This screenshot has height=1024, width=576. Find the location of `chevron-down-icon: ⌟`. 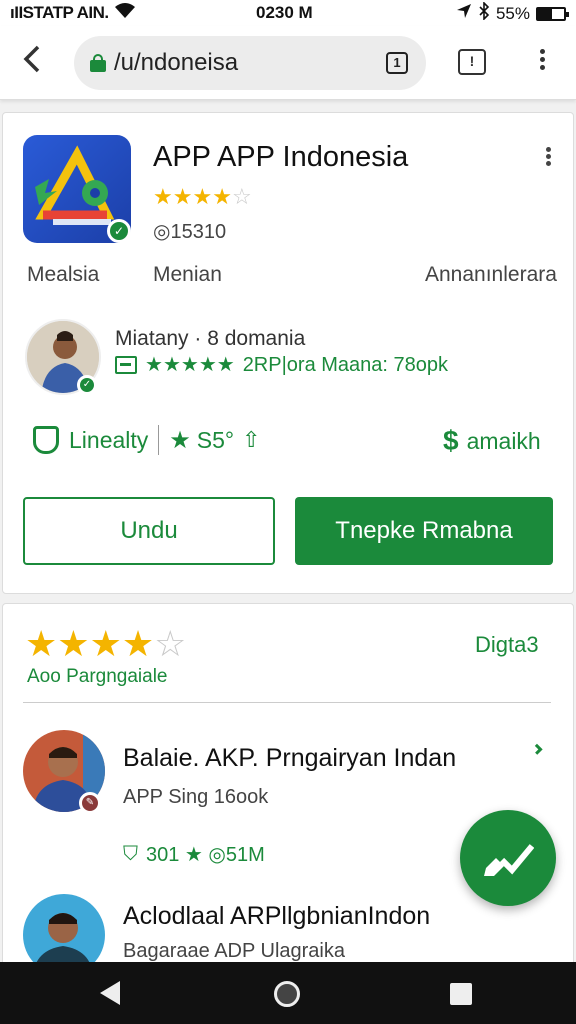

chevron-down-icon: ⌟ is located at coordinates (532, 744).